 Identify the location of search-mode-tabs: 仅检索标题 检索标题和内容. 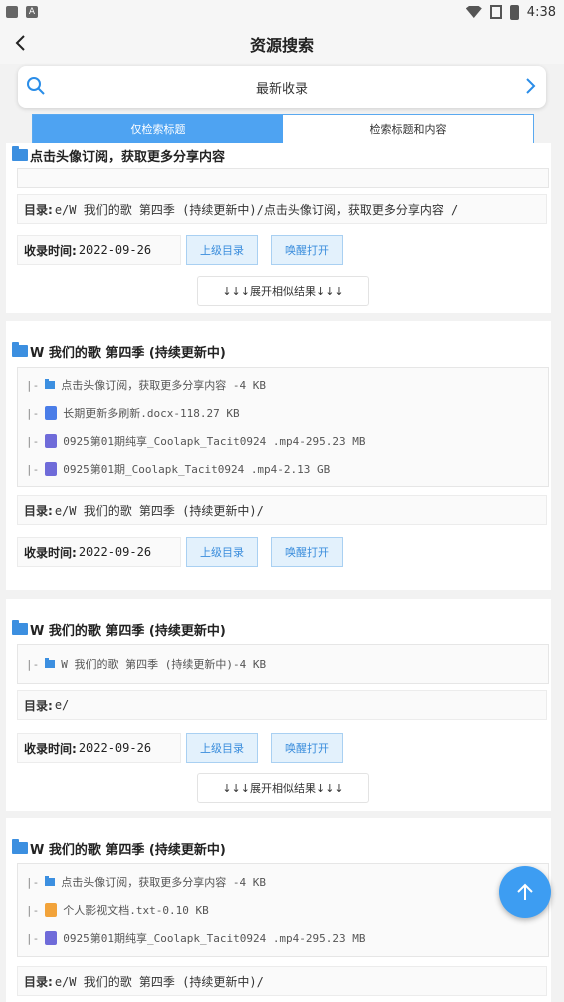
(283, 129).